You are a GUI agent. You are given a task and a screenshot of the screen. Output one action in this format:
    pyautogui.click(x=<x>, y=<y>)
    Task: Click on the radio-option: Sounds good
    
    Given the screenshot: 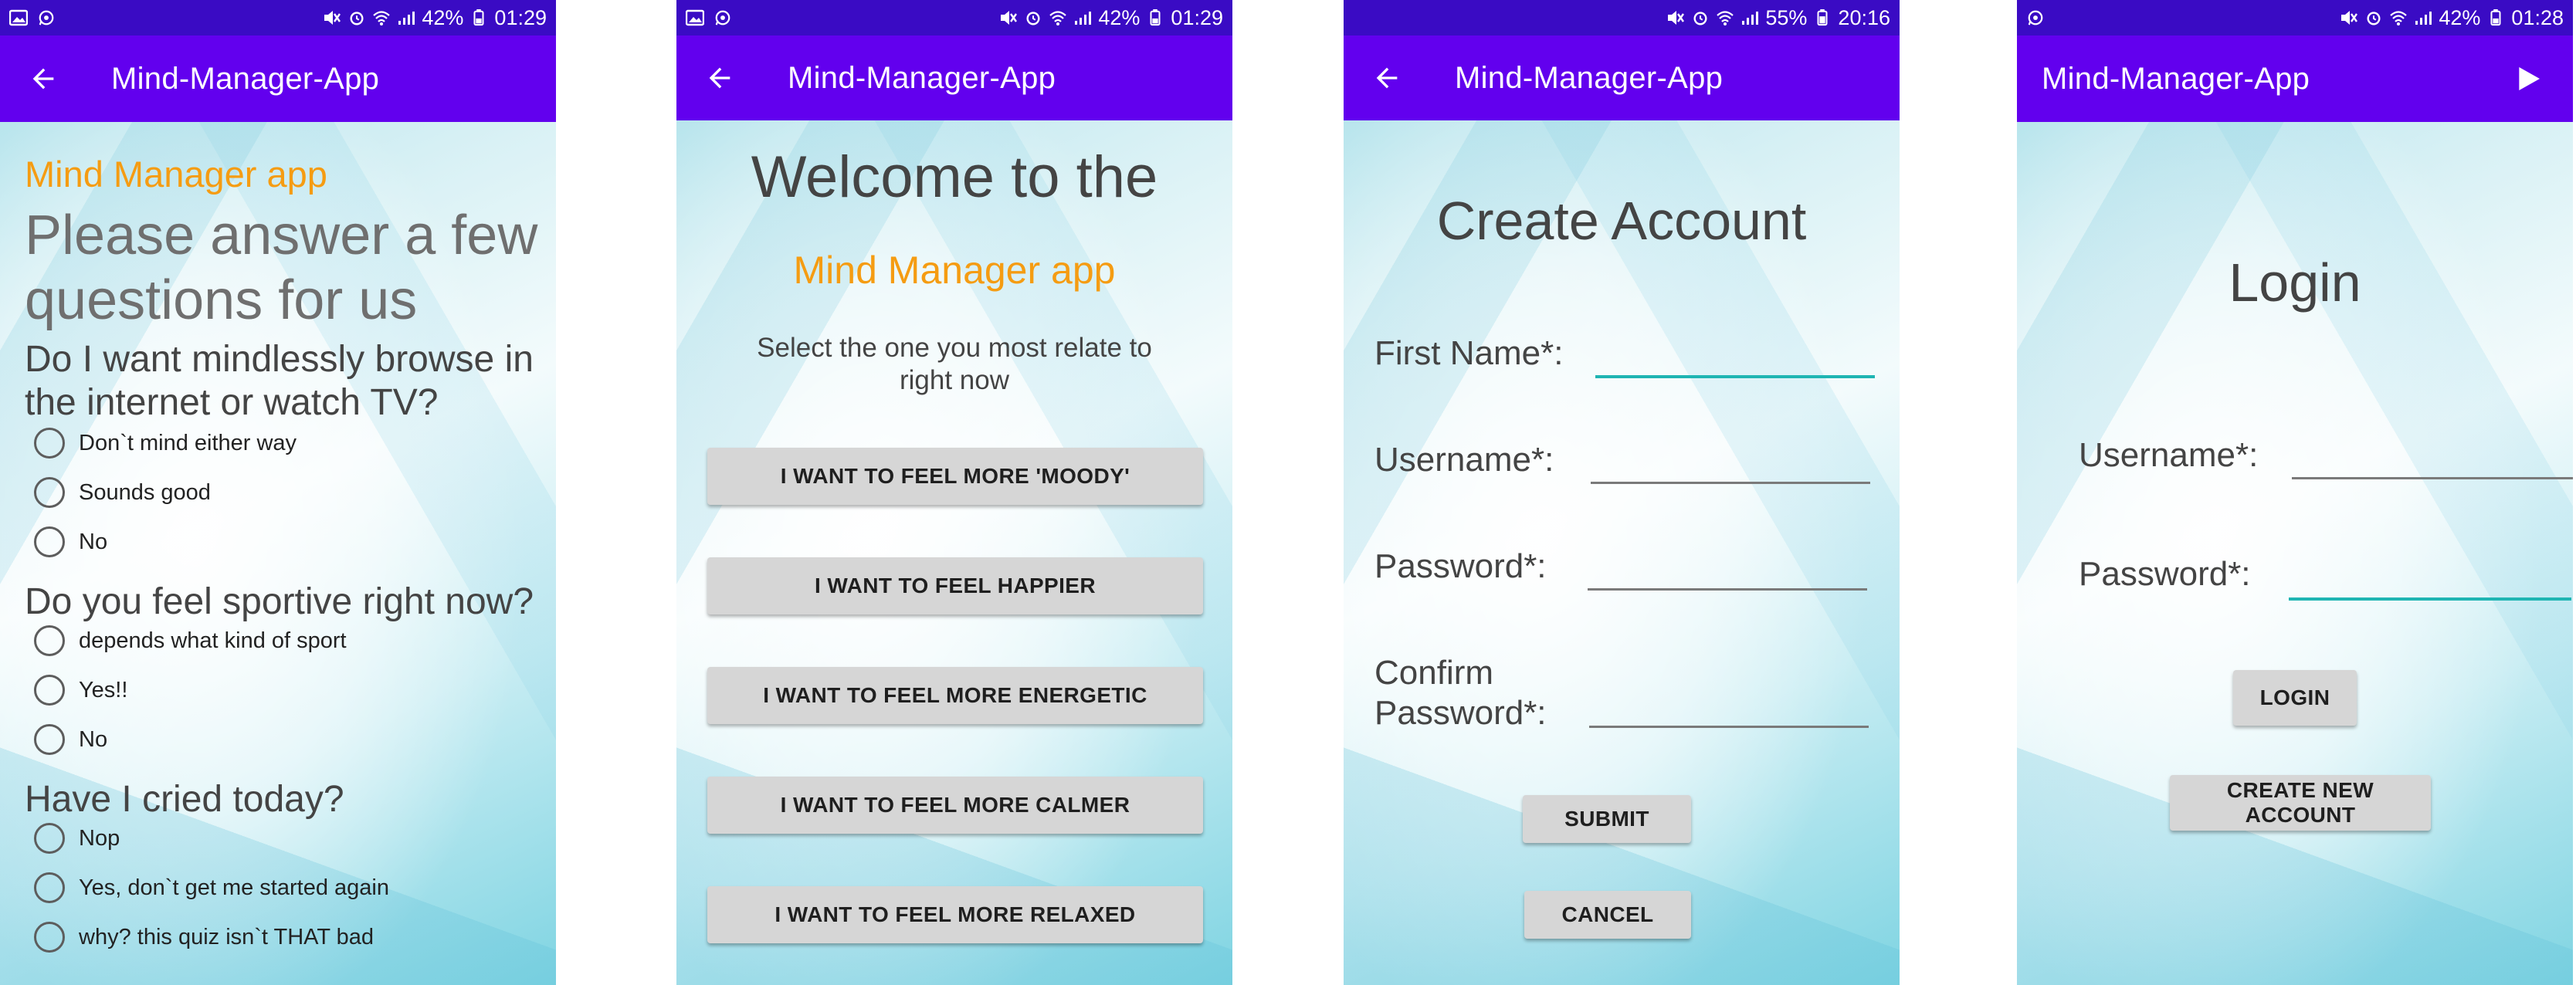 What is the action you would take?
    pyautogui.click(x=122, y=492)
    